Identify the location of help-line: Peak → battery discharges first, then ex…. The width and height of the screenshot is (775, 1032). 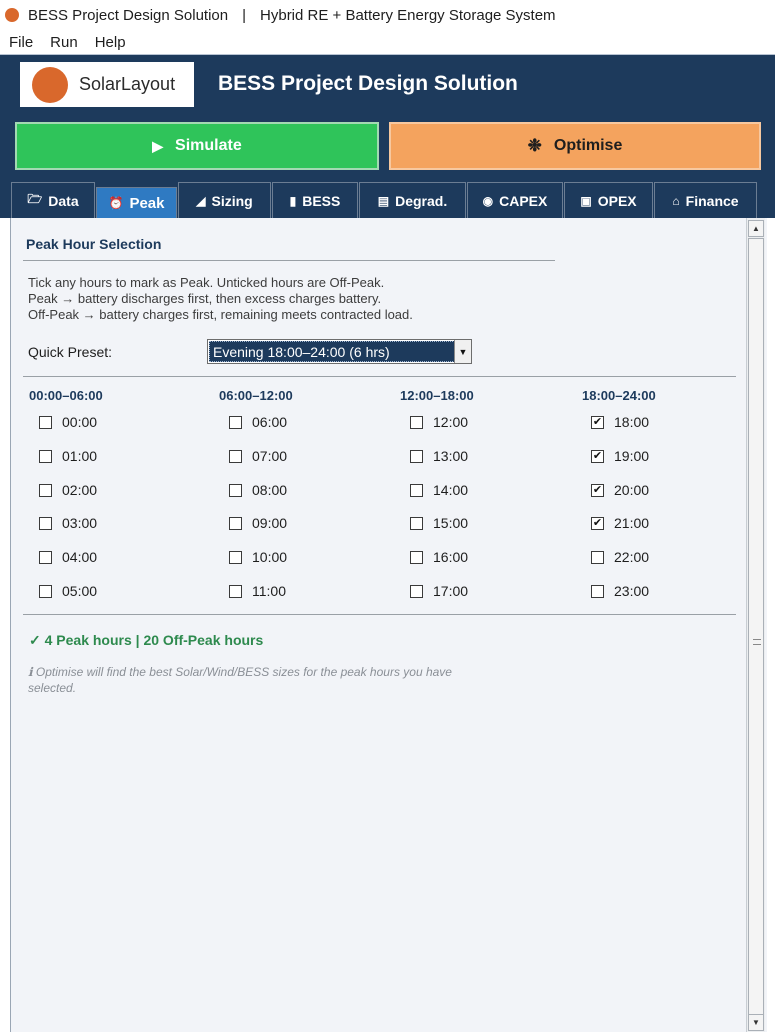
(205, 298).